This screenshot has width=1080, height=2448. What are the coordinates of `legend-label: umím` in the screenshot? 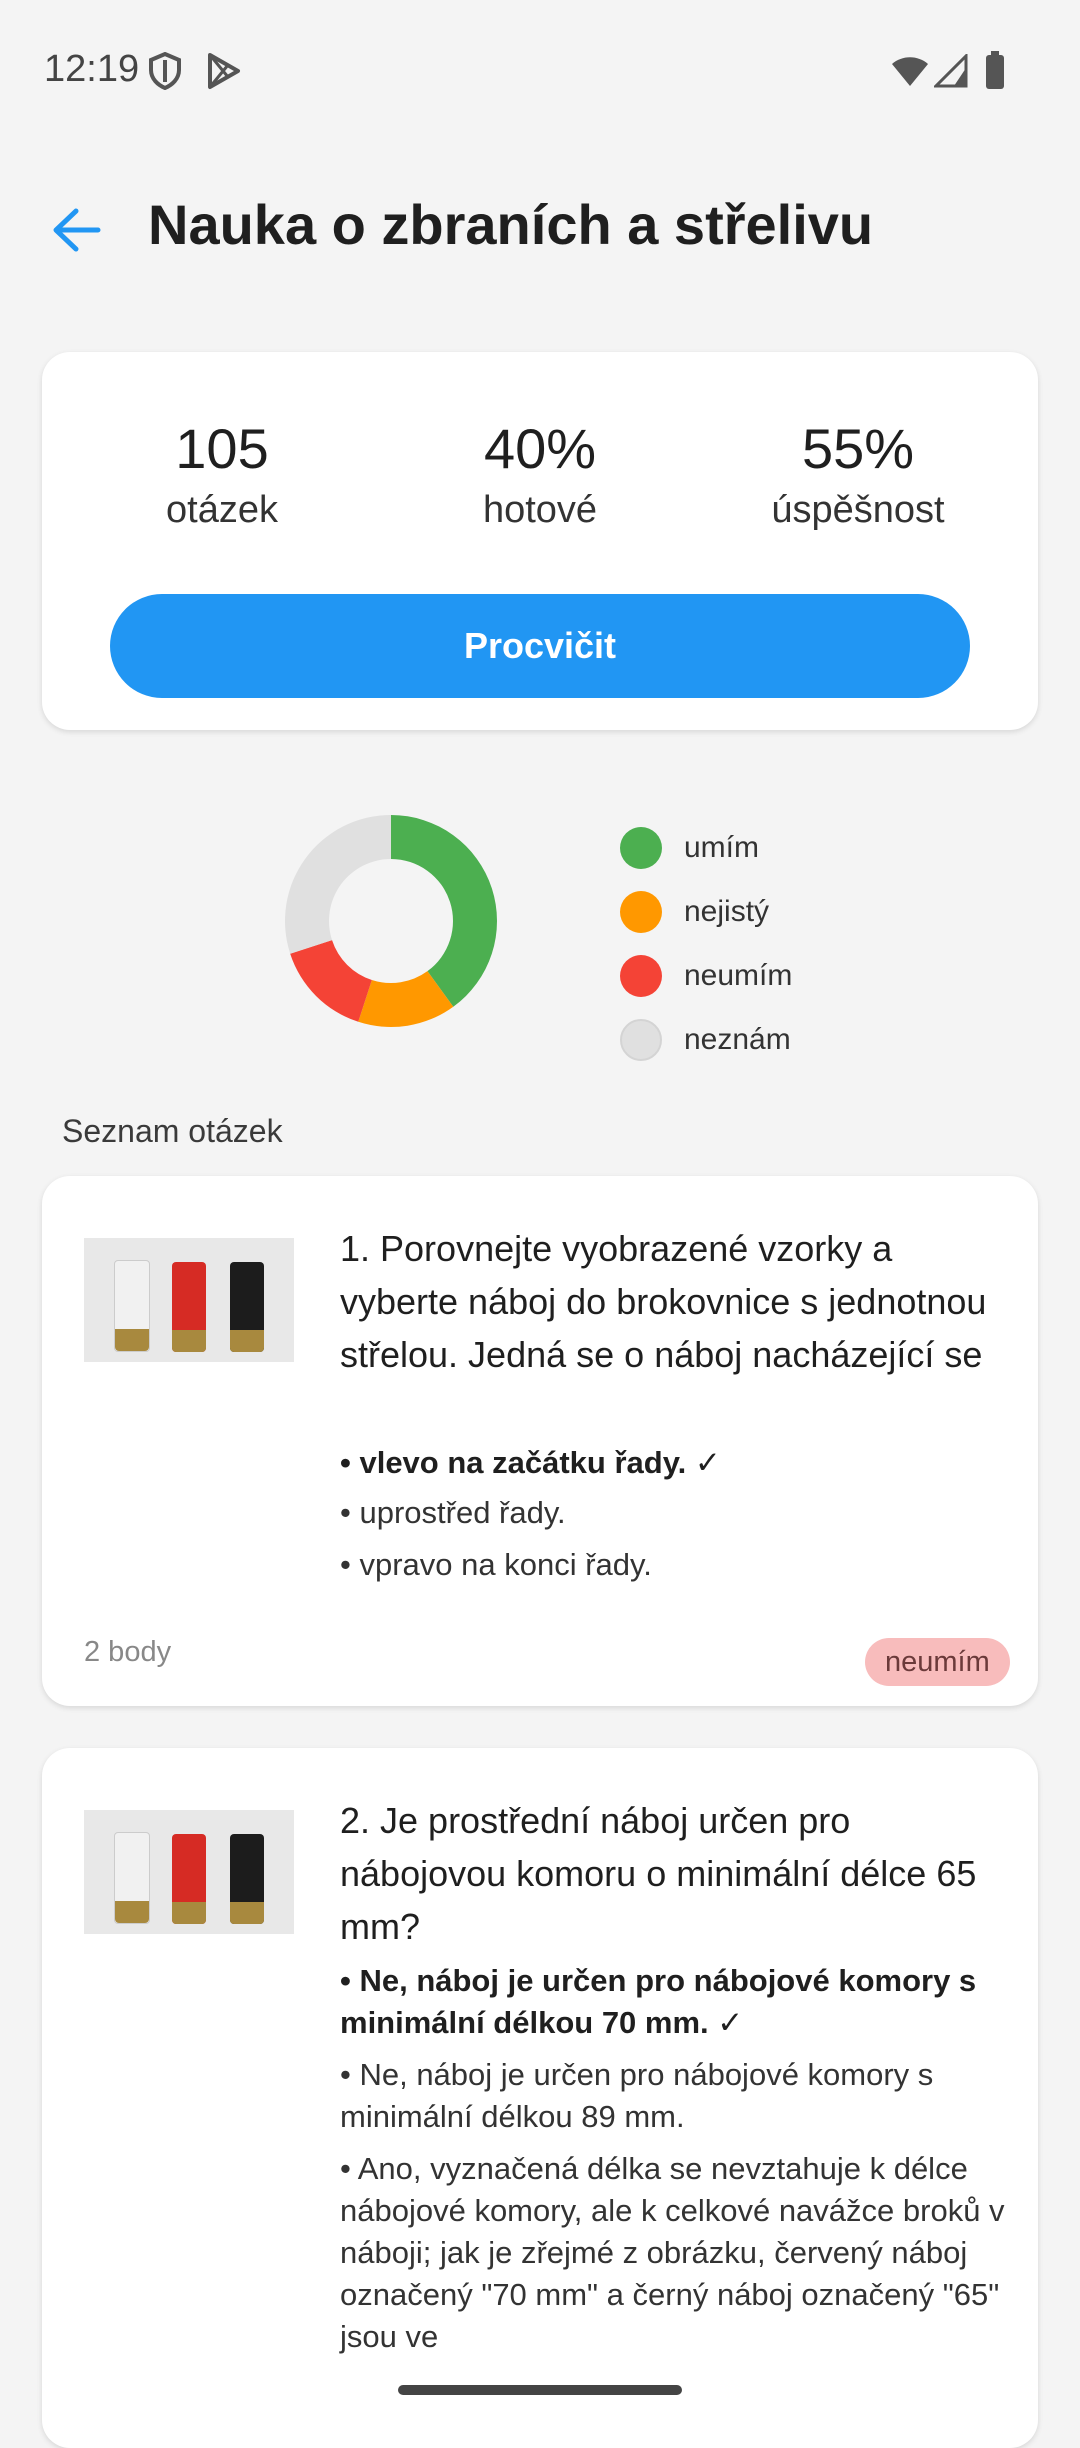 It's located at (721, 847).